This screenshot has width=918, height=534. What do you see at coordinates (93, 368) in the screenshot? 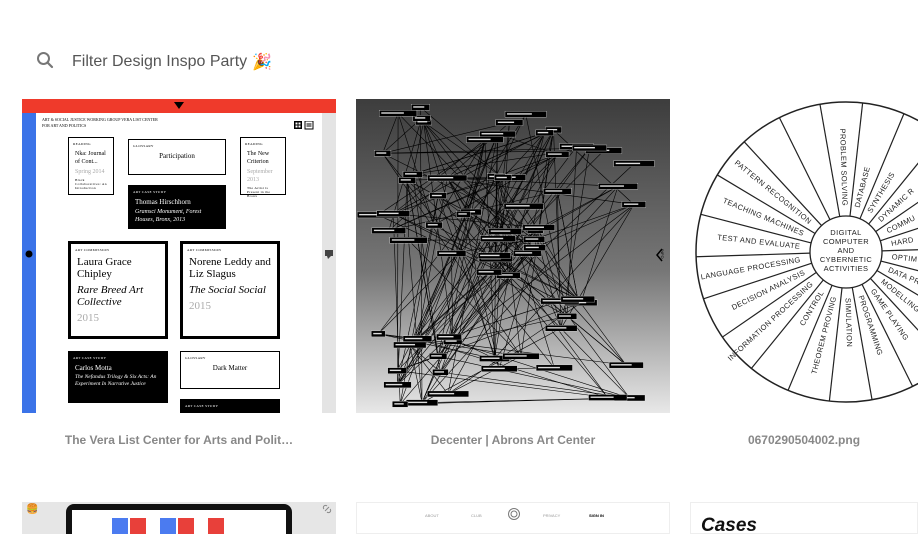
I see `box-title: Carlos Motta` at bounding box center [93, 368].